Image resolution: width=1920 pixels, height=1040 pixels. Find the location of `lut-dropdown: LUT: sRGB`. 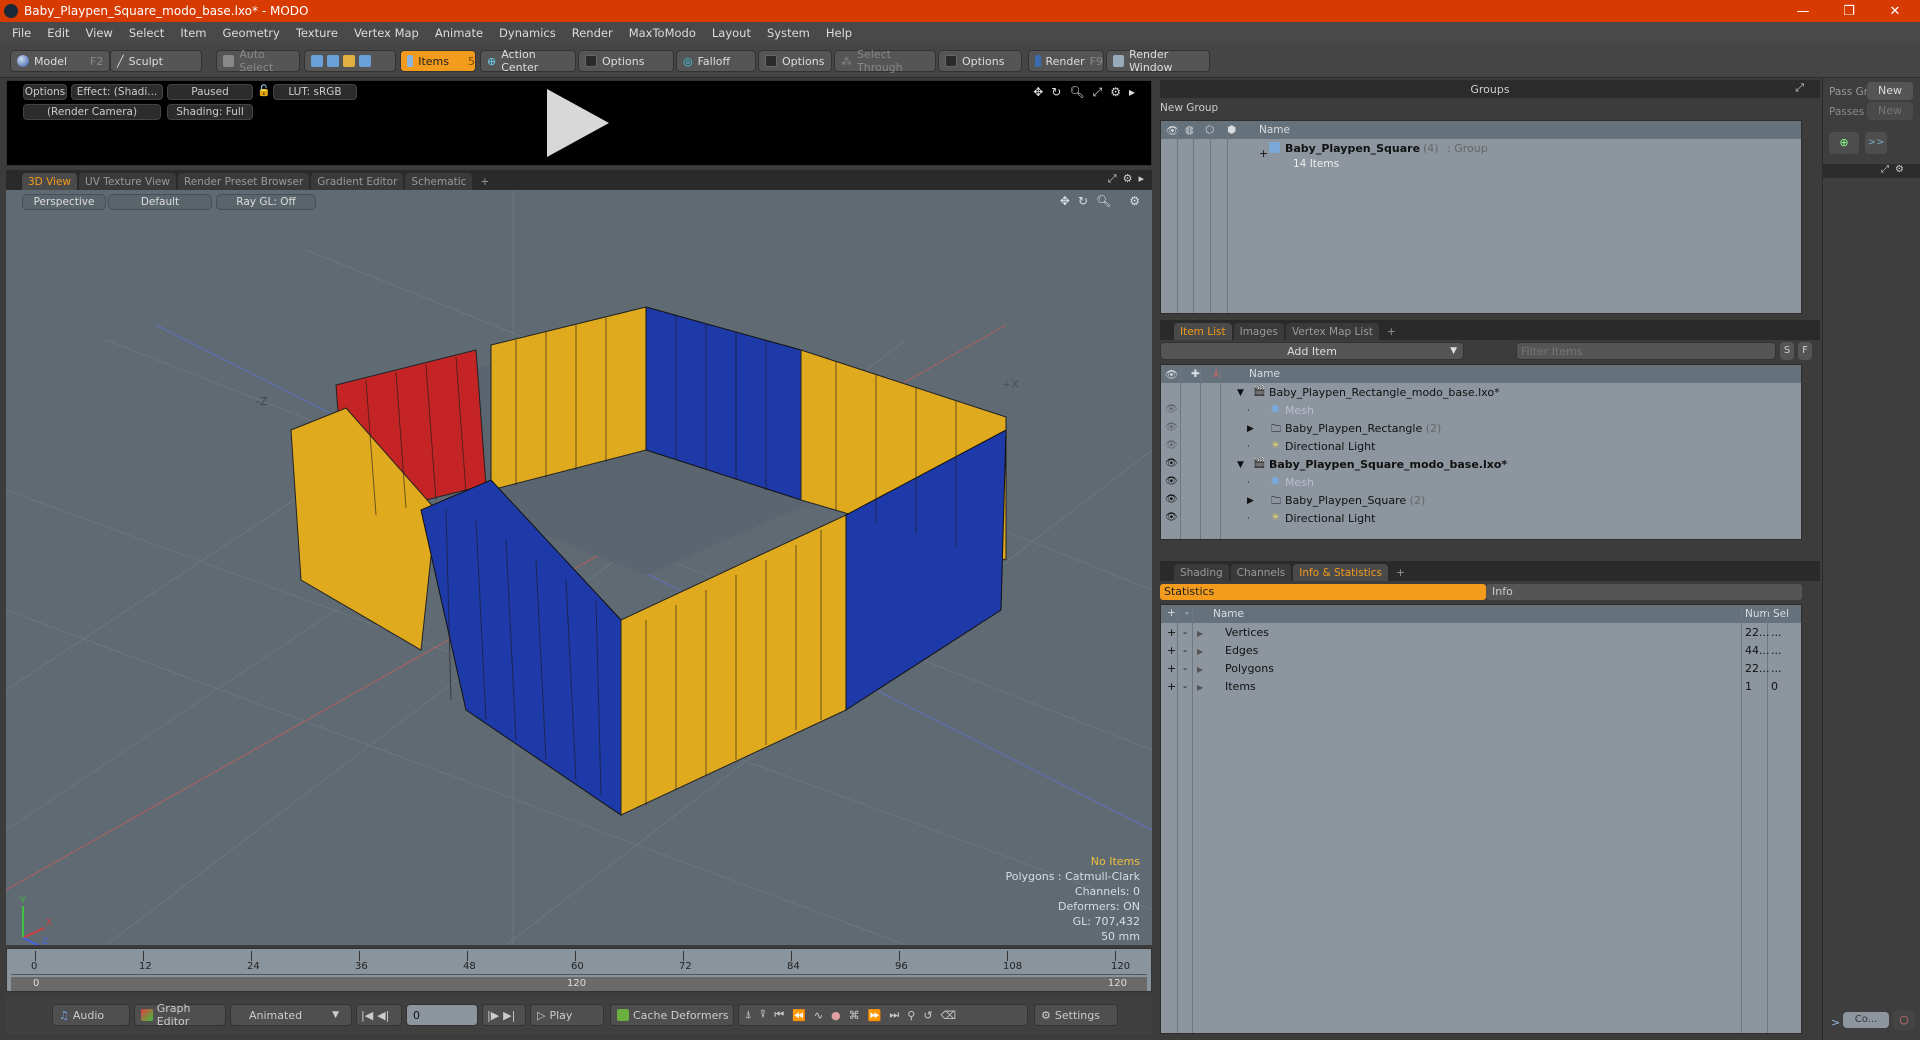

lut-dropdown: LUT: sRGB is located at coordinates (315, 92).